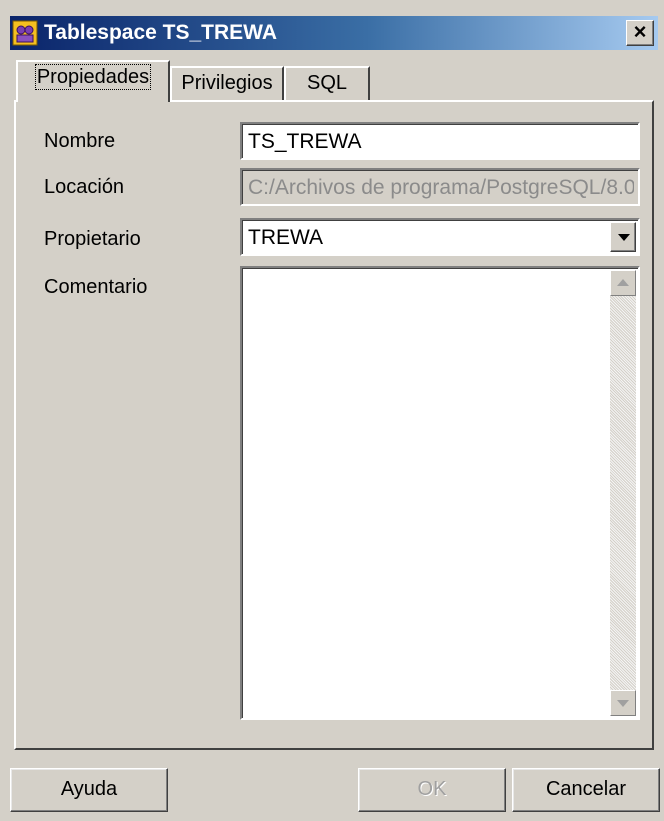 Image resolution: width=664 pixels, height=821 pixels. I want to click on tab-label: Privilegios, so click(227, 83).